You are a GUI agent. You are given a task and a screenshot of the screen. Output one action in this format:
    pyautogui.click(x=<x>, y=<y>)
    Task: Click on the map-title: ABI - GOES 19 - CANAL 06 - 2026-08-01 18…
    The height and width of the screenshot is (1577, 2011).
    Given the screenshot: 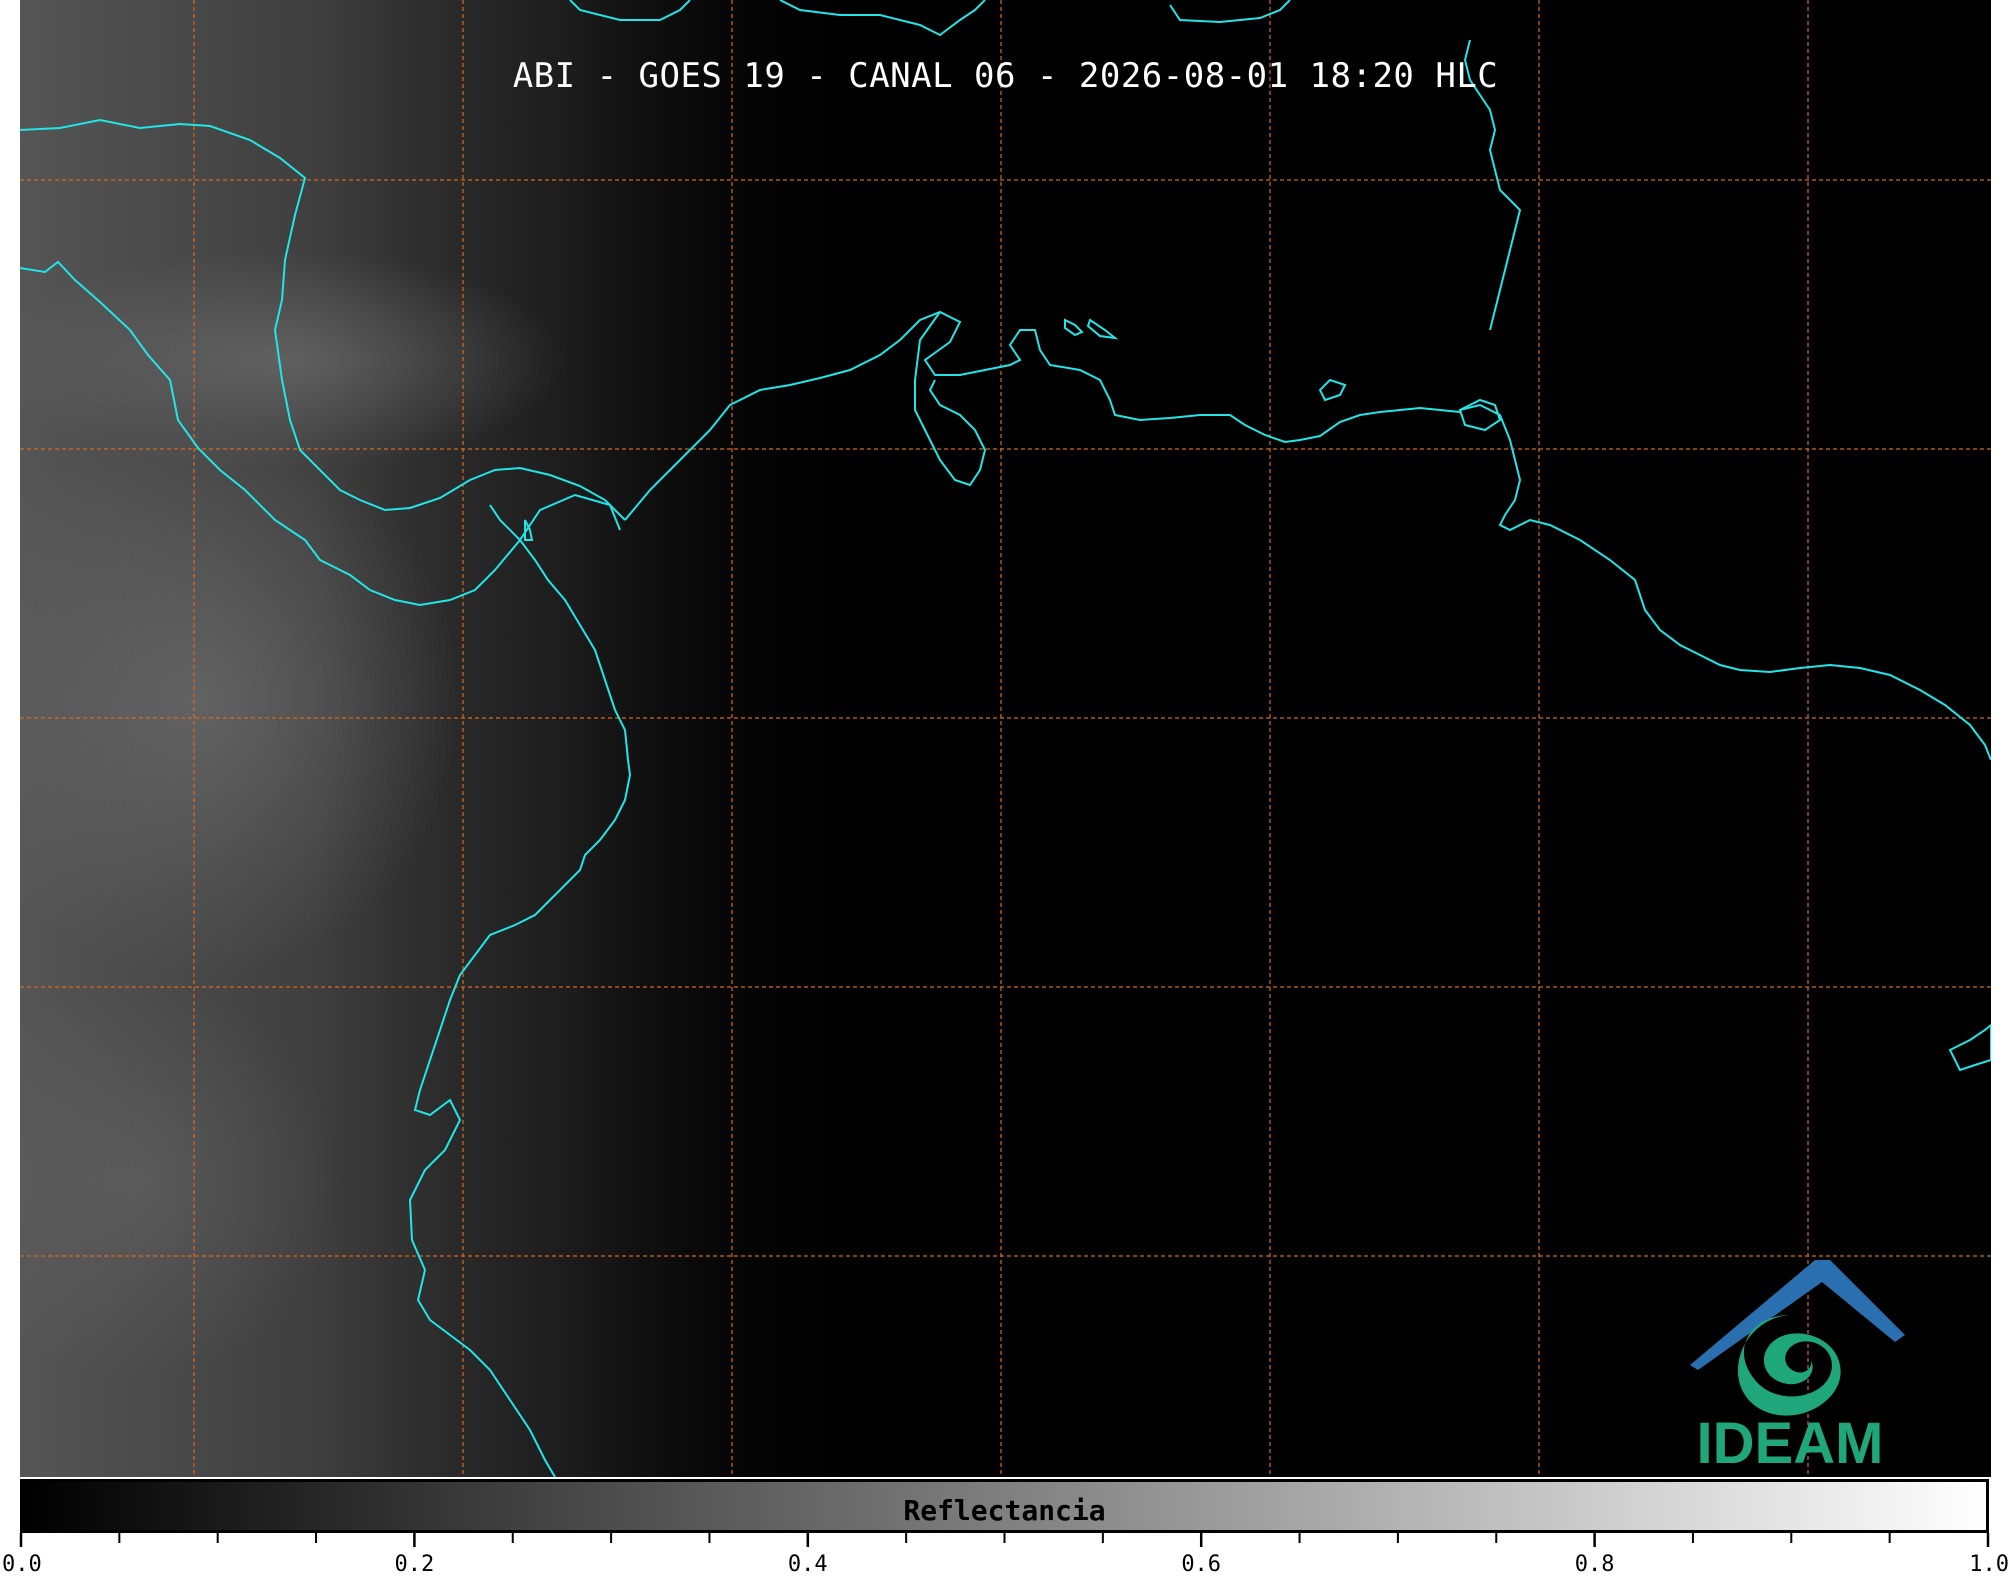 What is the action you would take?
    pyautogui.click(x=1005, y=76)
    